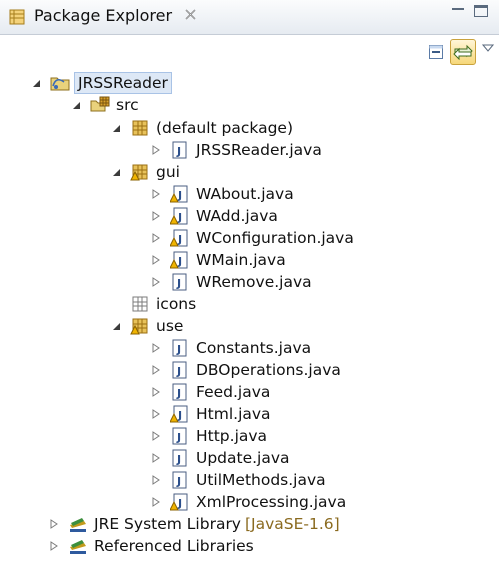 Image resolution: width=499 pixels, height=563 pixels. What do you see at coordinates (174, 546) in the screenshot?
I see `referenced-libraries-label: Referenced Libraries` at bounding box center [174, 546].